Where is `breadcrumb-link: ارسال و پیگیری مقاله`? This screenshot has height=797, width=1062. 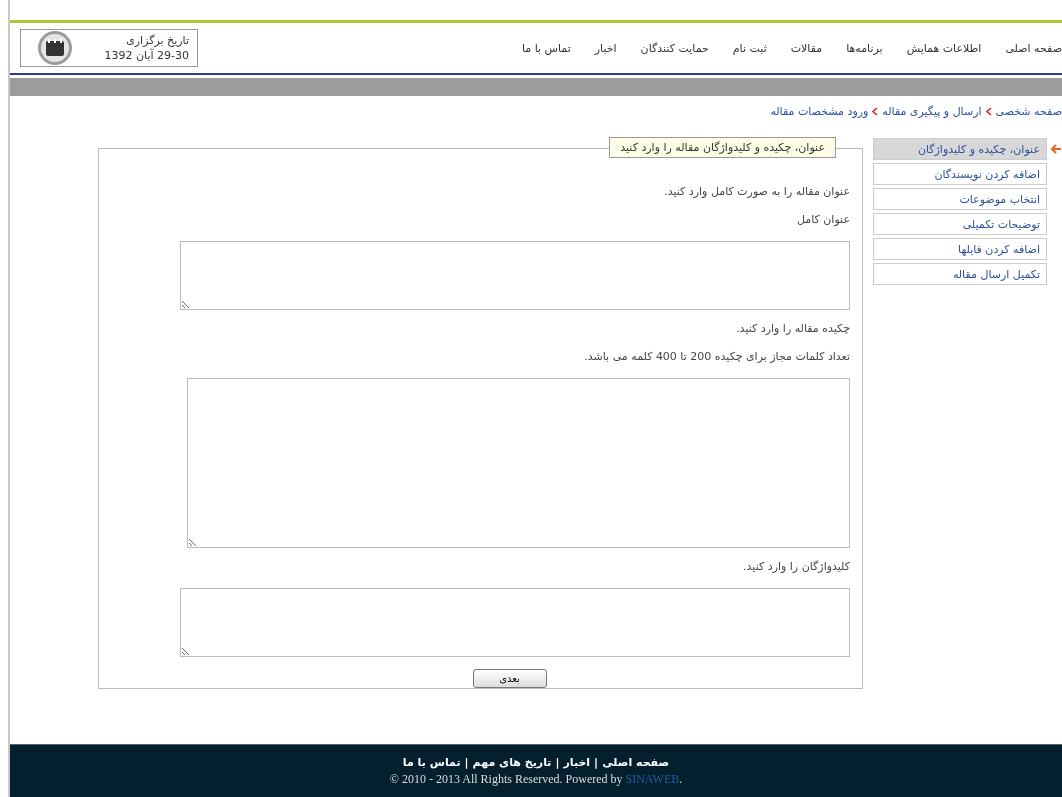
breadcrumb-link: ارسال و پیگیری مقاله is located at coordinates (932, 111).